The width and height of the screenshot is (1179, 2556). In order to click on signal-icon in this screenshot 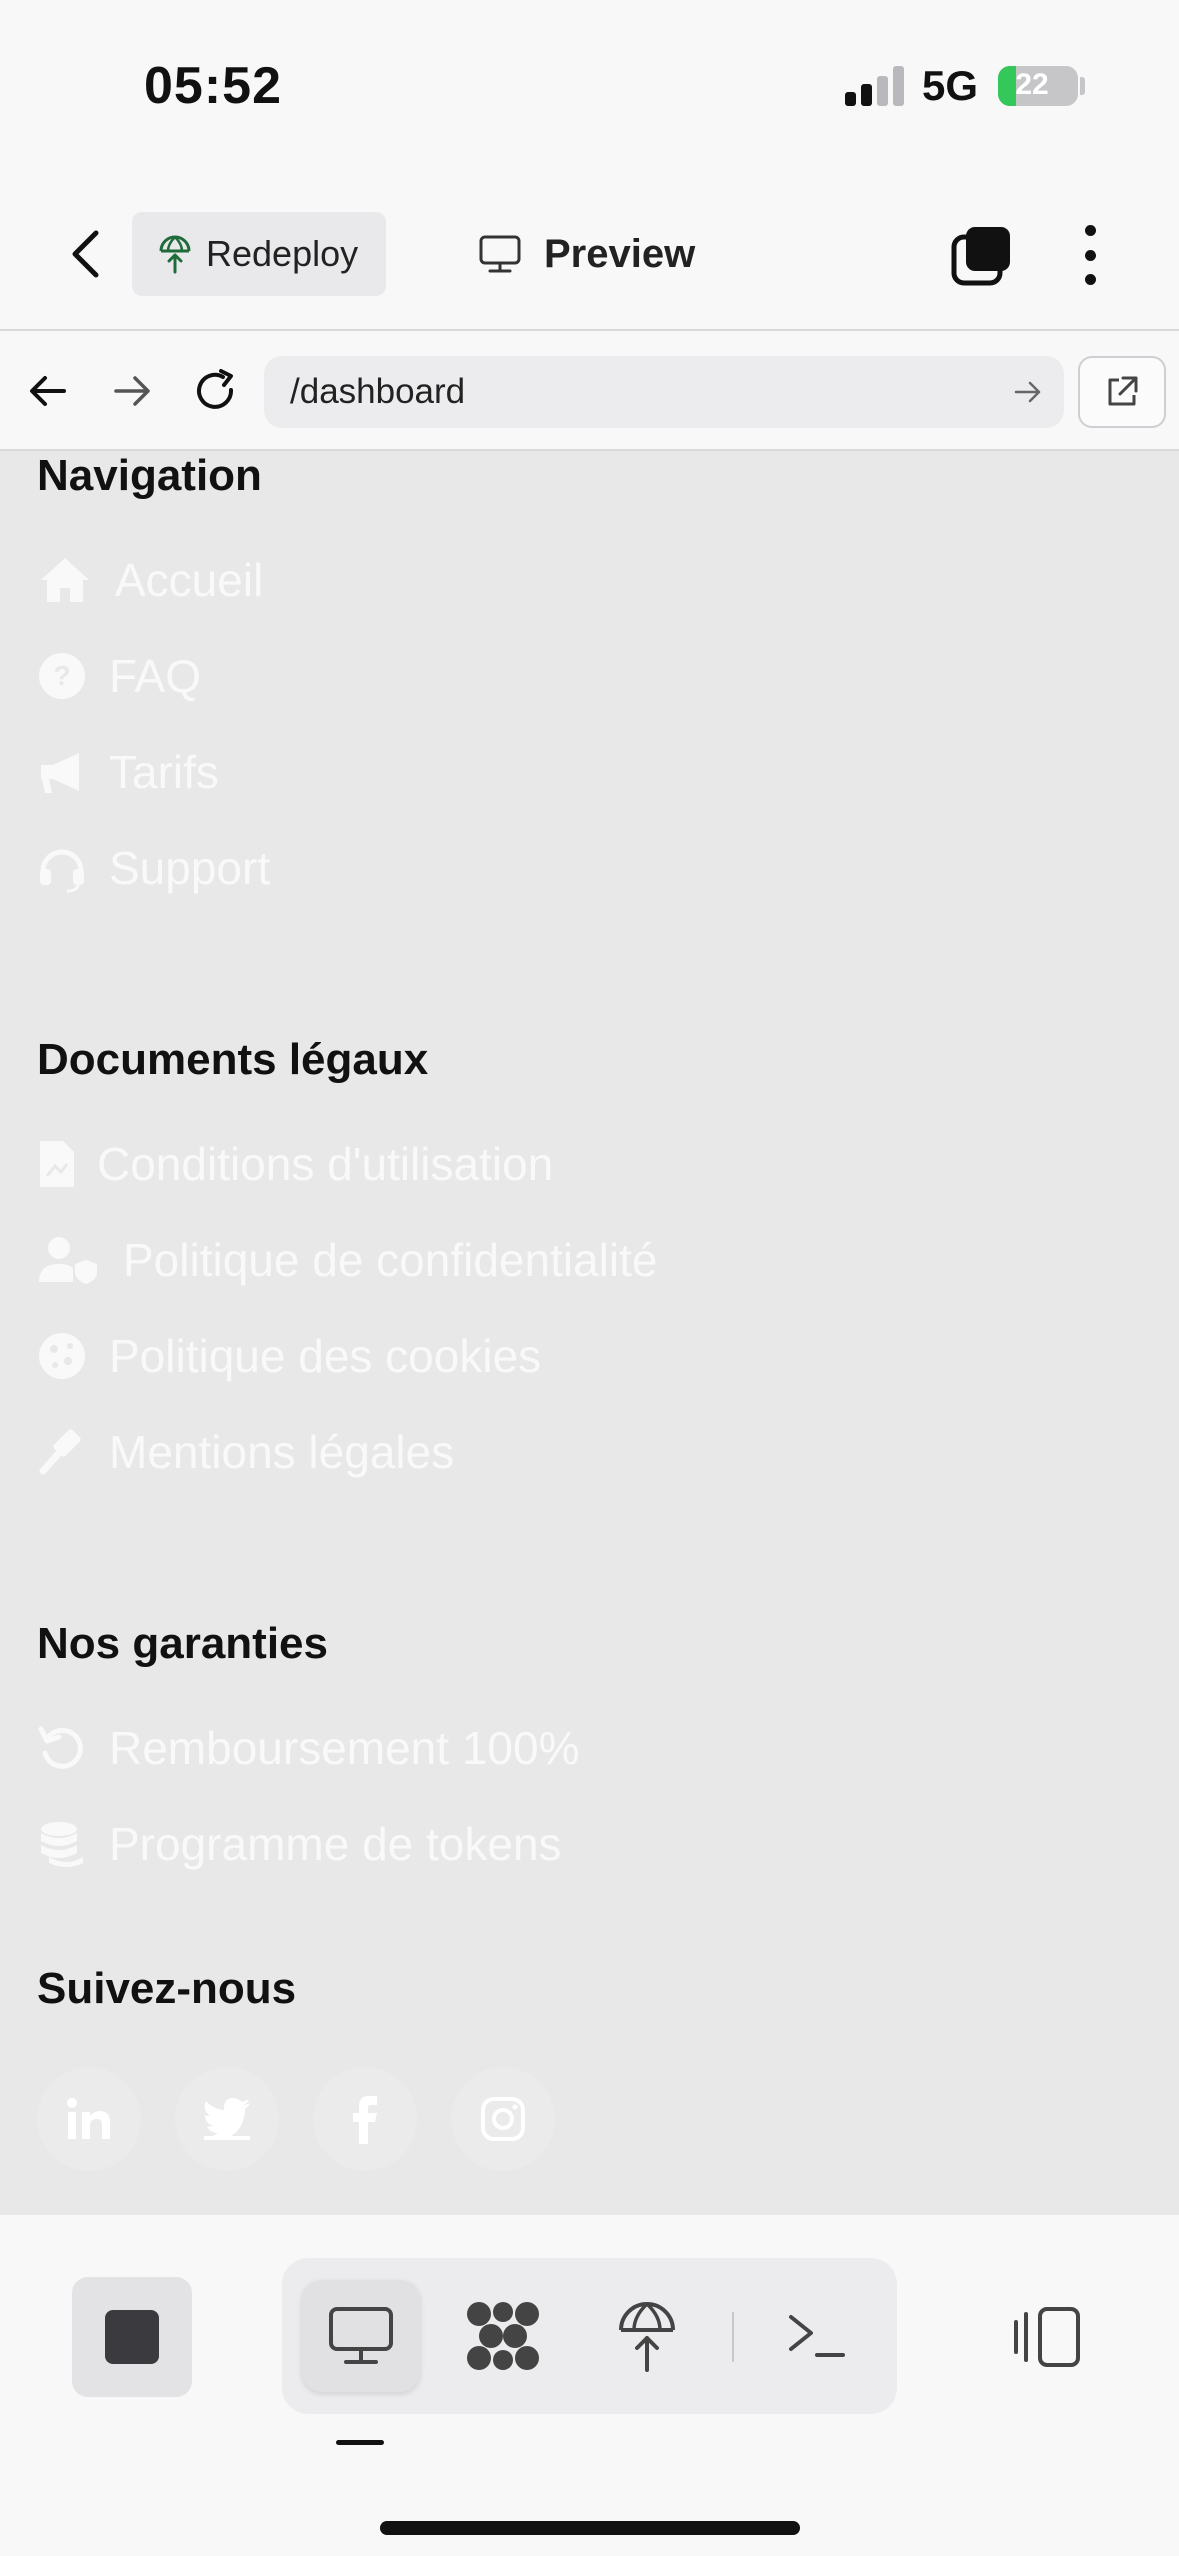, I will do `click(875, 86)`.